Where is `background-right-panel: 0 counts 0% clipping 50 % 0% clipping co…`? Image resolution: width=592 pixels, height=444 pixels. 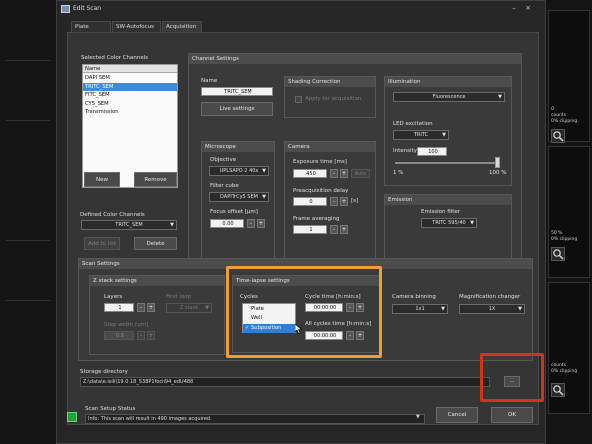 background-right-panel: 0 counts 0% clipping 50 % 0% clipping co… is located at coordinates (569, 222).